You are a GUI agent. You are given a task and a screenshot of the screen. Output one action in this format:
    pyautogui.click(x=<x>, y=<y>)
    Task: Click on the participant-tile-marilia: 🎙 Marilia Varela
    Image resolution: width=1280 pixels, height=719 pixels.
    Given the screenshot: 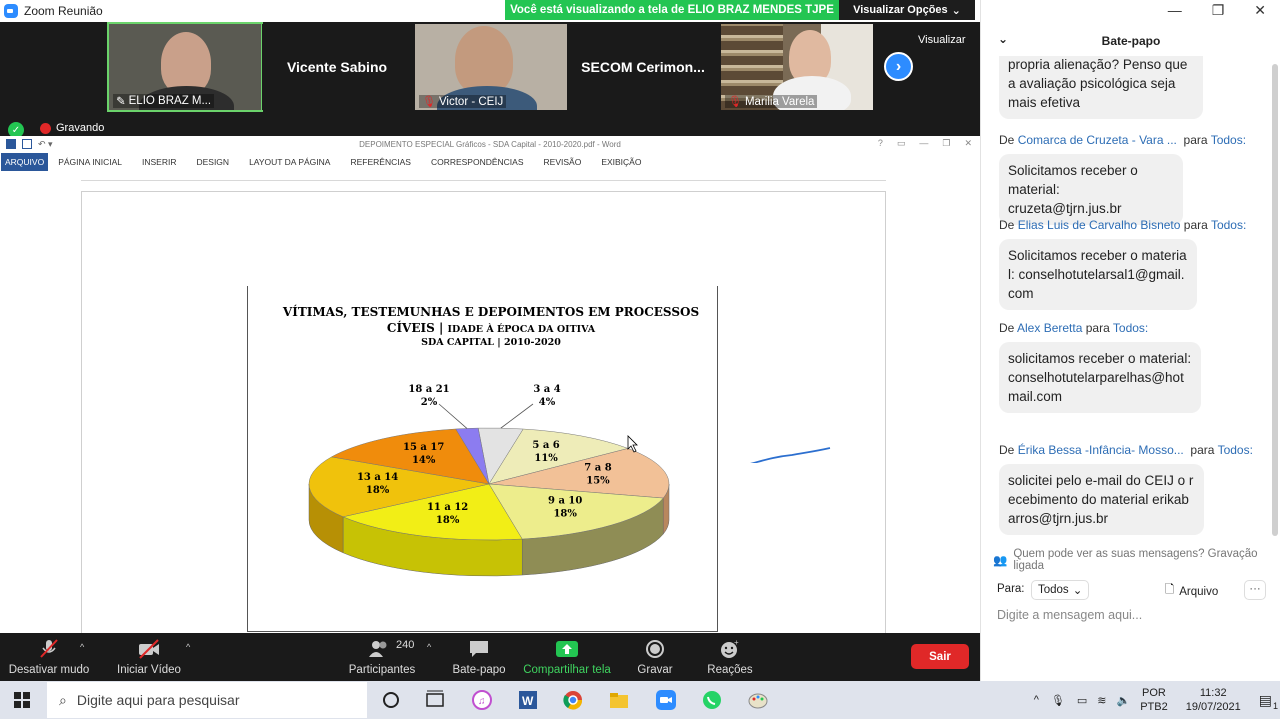 What is the action you would take?
    pyautogui.click(x=797, y=67)
    